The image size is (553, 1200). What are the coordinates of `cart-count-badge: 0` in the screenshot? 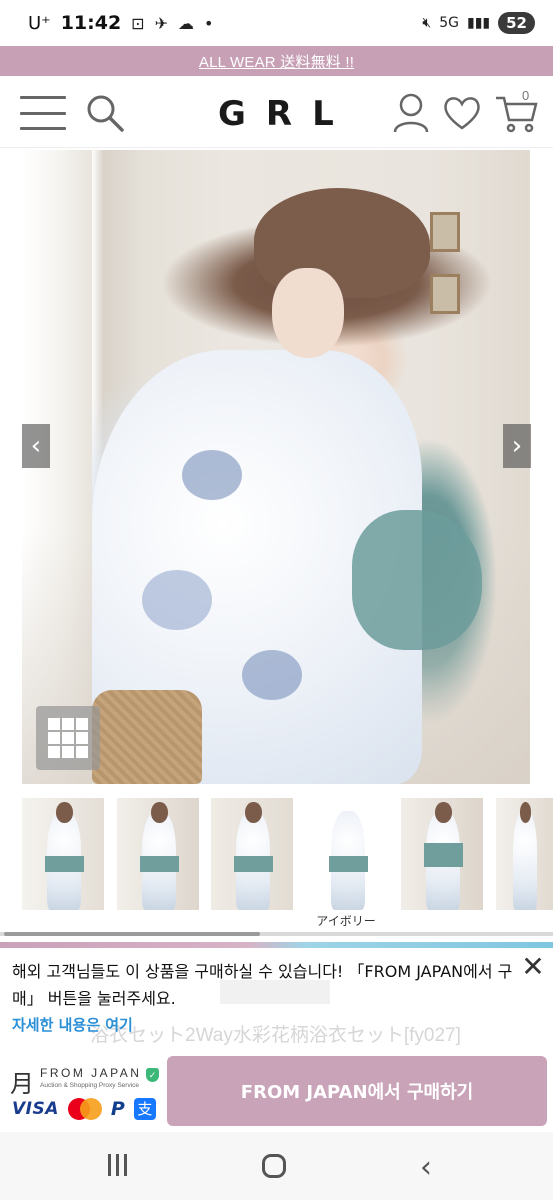 It's located at (526, 95).